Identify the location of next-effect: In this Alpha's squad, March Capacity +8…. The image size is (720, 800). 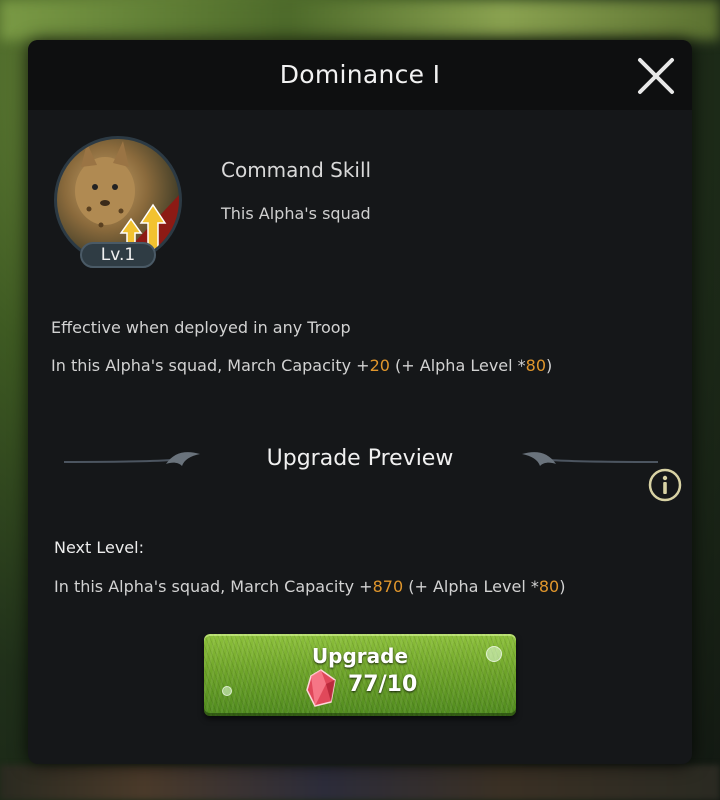
(309, 586).